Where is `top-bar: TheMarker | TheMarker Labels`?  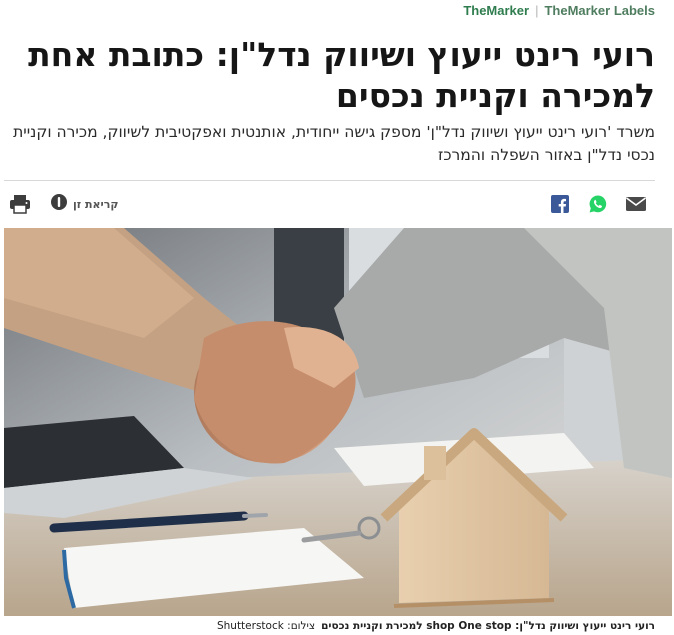 top-bar: TheMarker | TheMarker Labels is located at coordinates (337, 12).